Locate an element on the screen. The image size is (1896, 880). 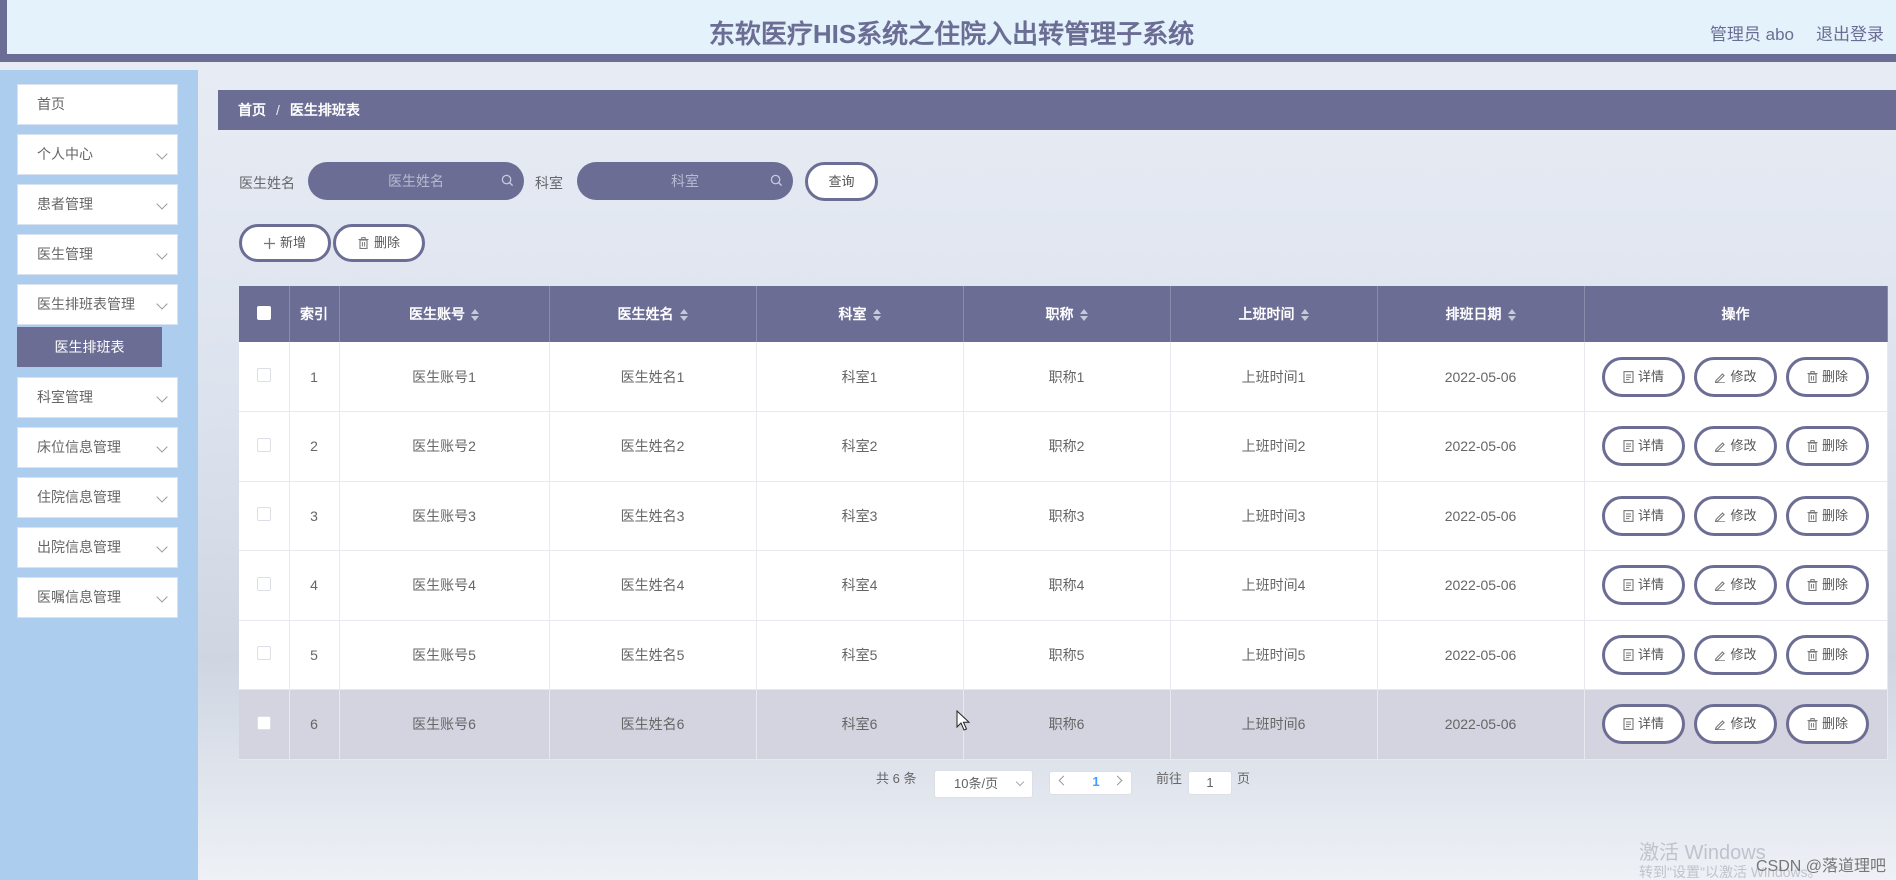
sidebar-item-department-management: 科室管理 is located at coordinates (97, 397).